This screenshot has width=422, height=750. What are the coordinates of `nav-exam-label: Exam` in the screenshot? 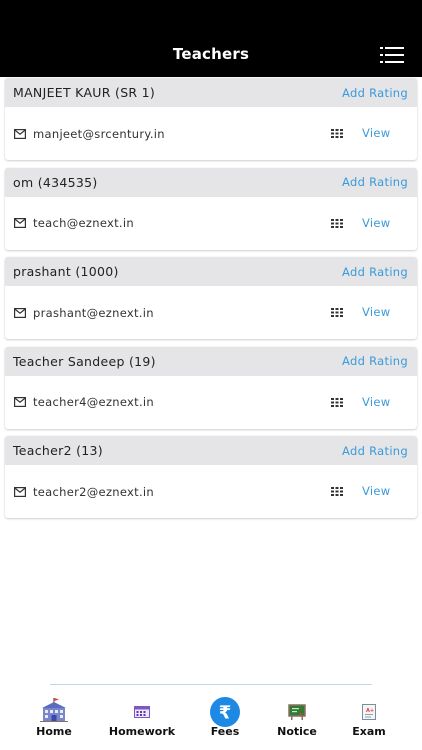 It's located at (369, 731).